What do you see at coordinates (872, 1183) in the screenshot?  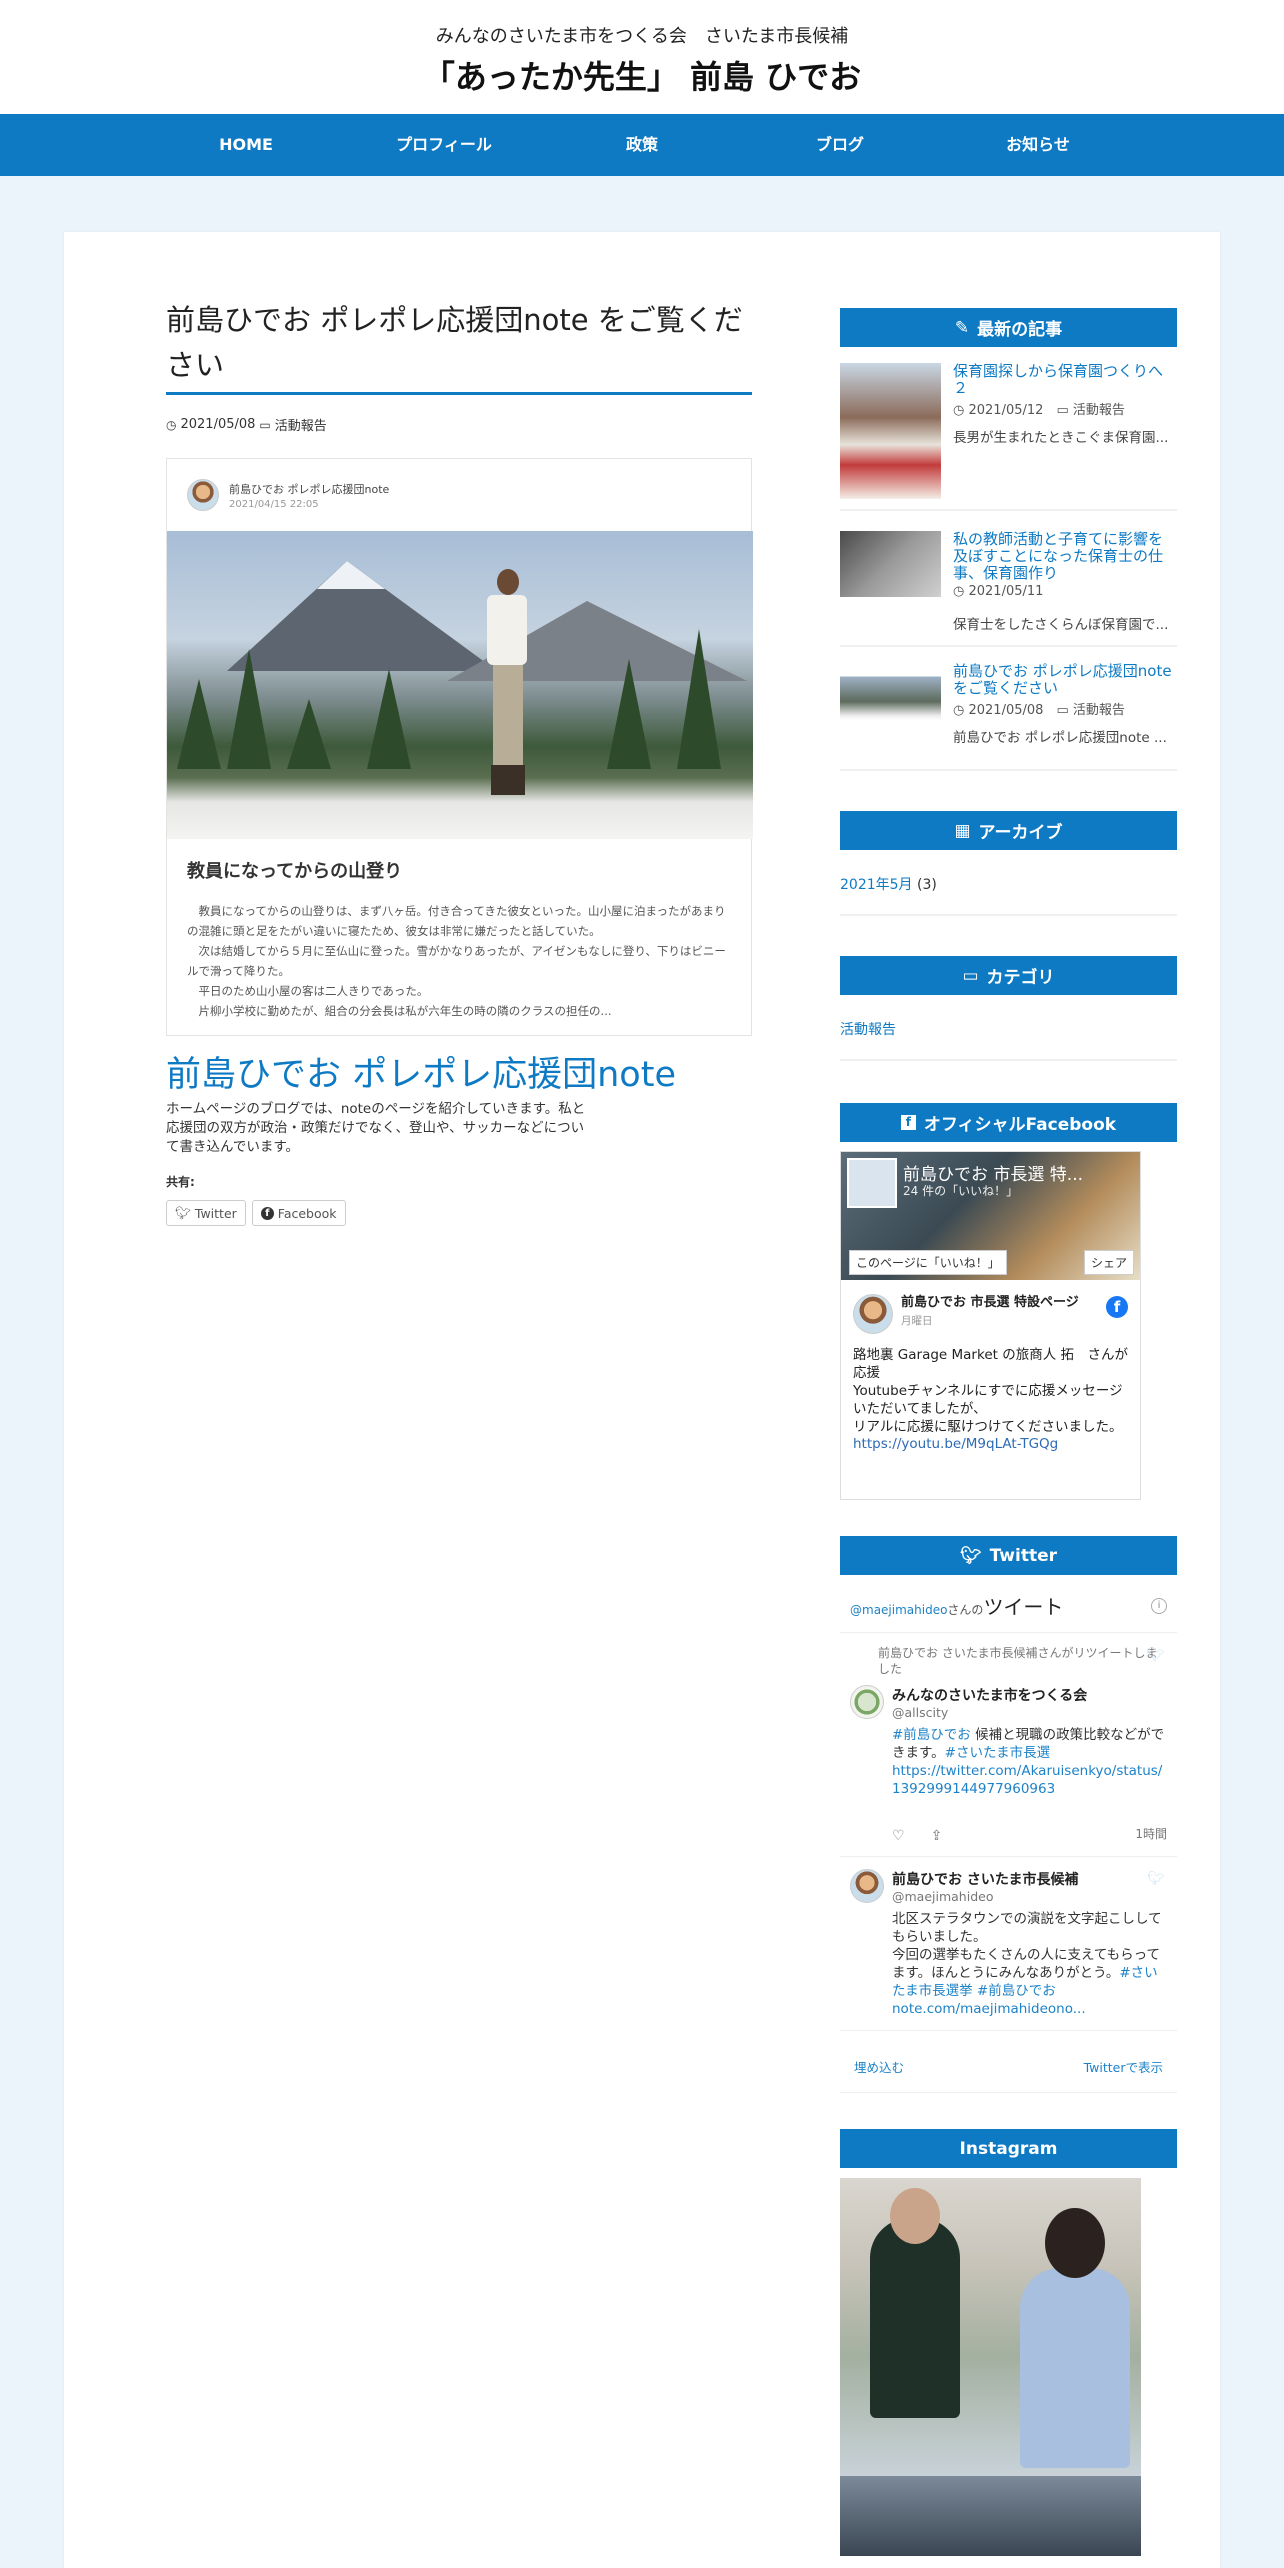 I see `page-picture` at bounding box center [872, 1183].